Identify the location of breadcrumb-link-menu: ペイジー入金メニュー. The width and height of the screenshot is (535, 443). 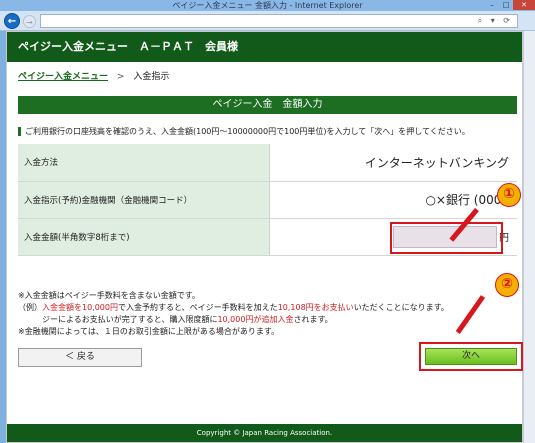
(63, 77).